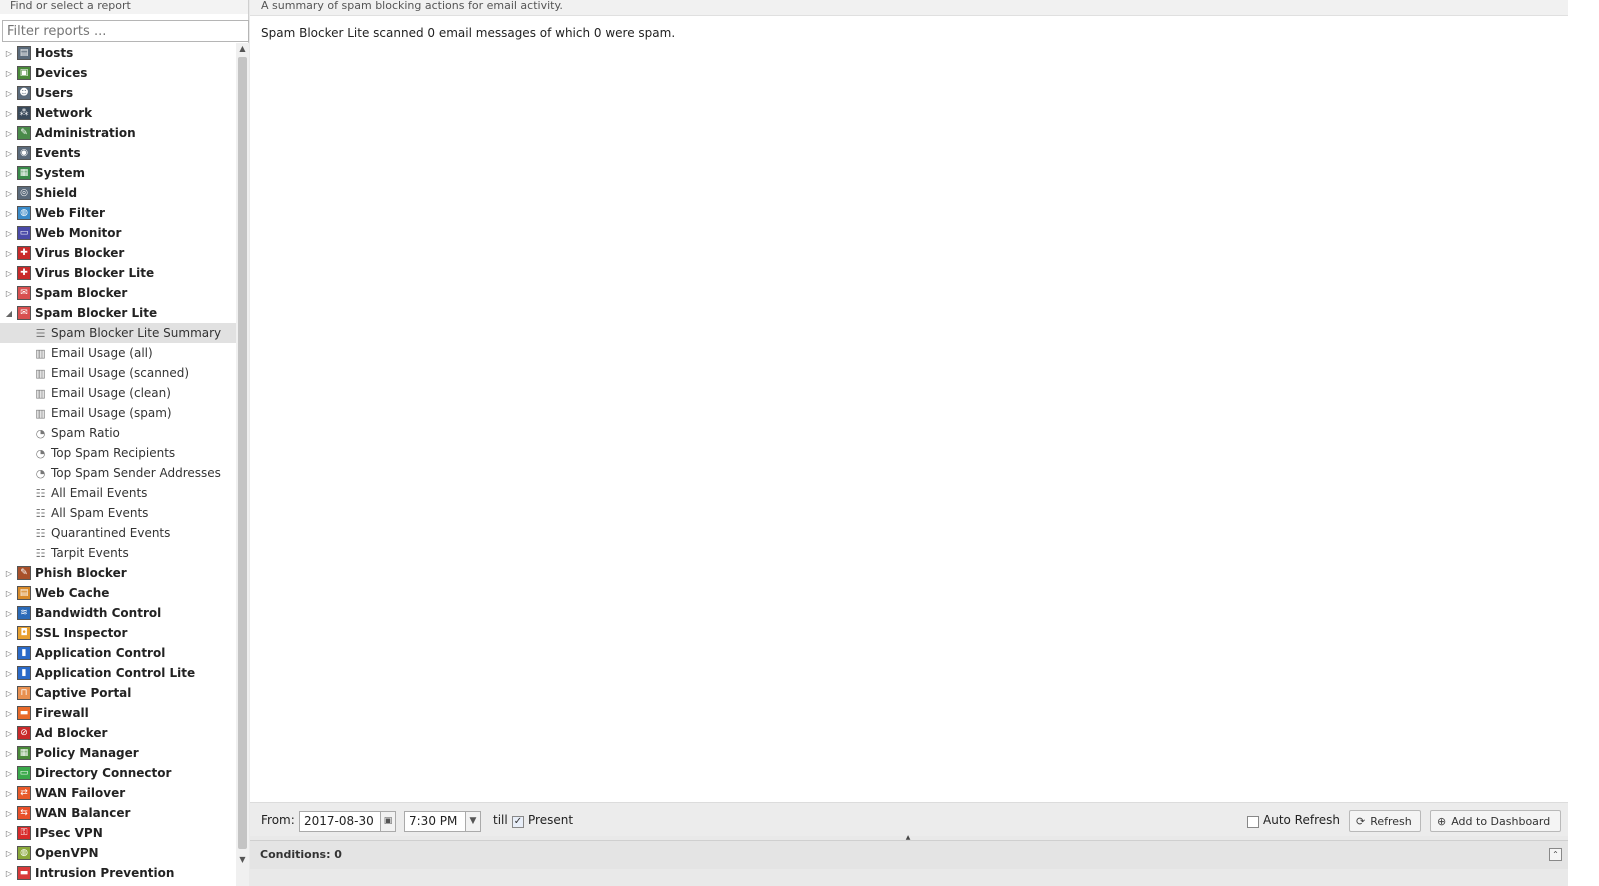 This screenshot has height=886, width=1599. I want to click on report-item: ▥ Email Usage (scanned), so click(118, 373).